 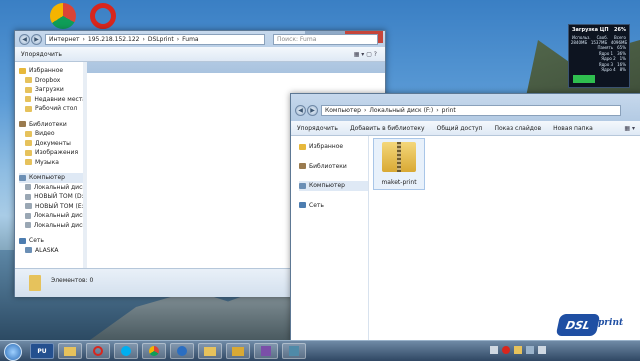 I want to click on folder-label: maket-print, so click(x=399, y=182).